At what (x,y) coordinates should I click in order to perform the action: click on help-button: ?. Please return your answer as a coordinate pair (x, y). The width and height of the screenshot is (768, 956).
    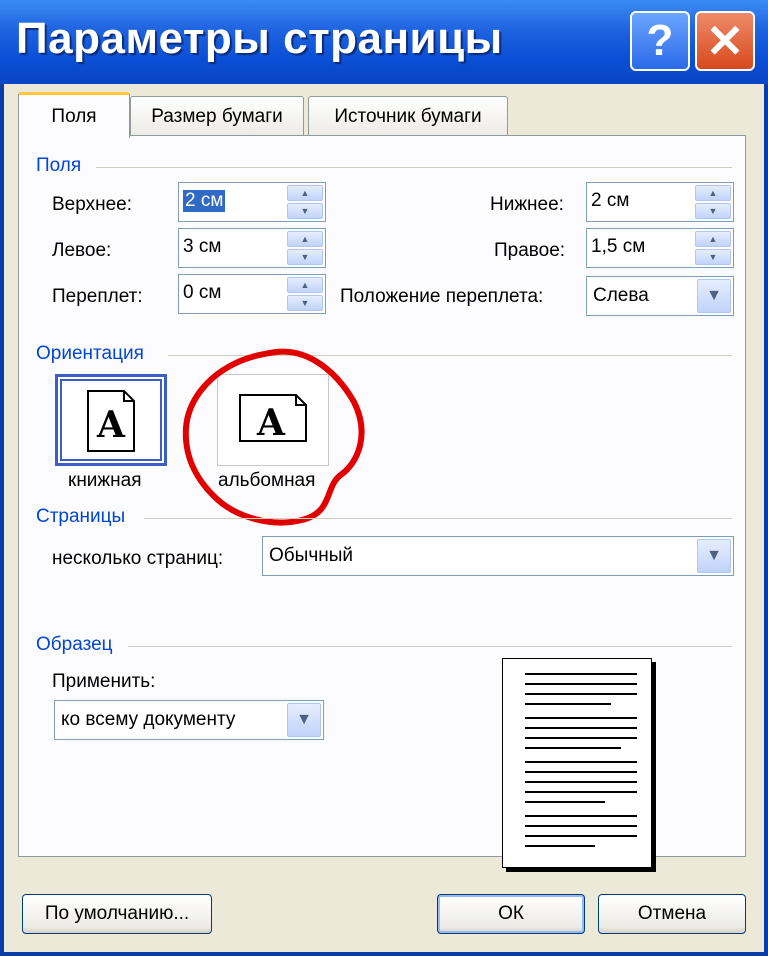
    Looking at the image, I should click on (660, 41).